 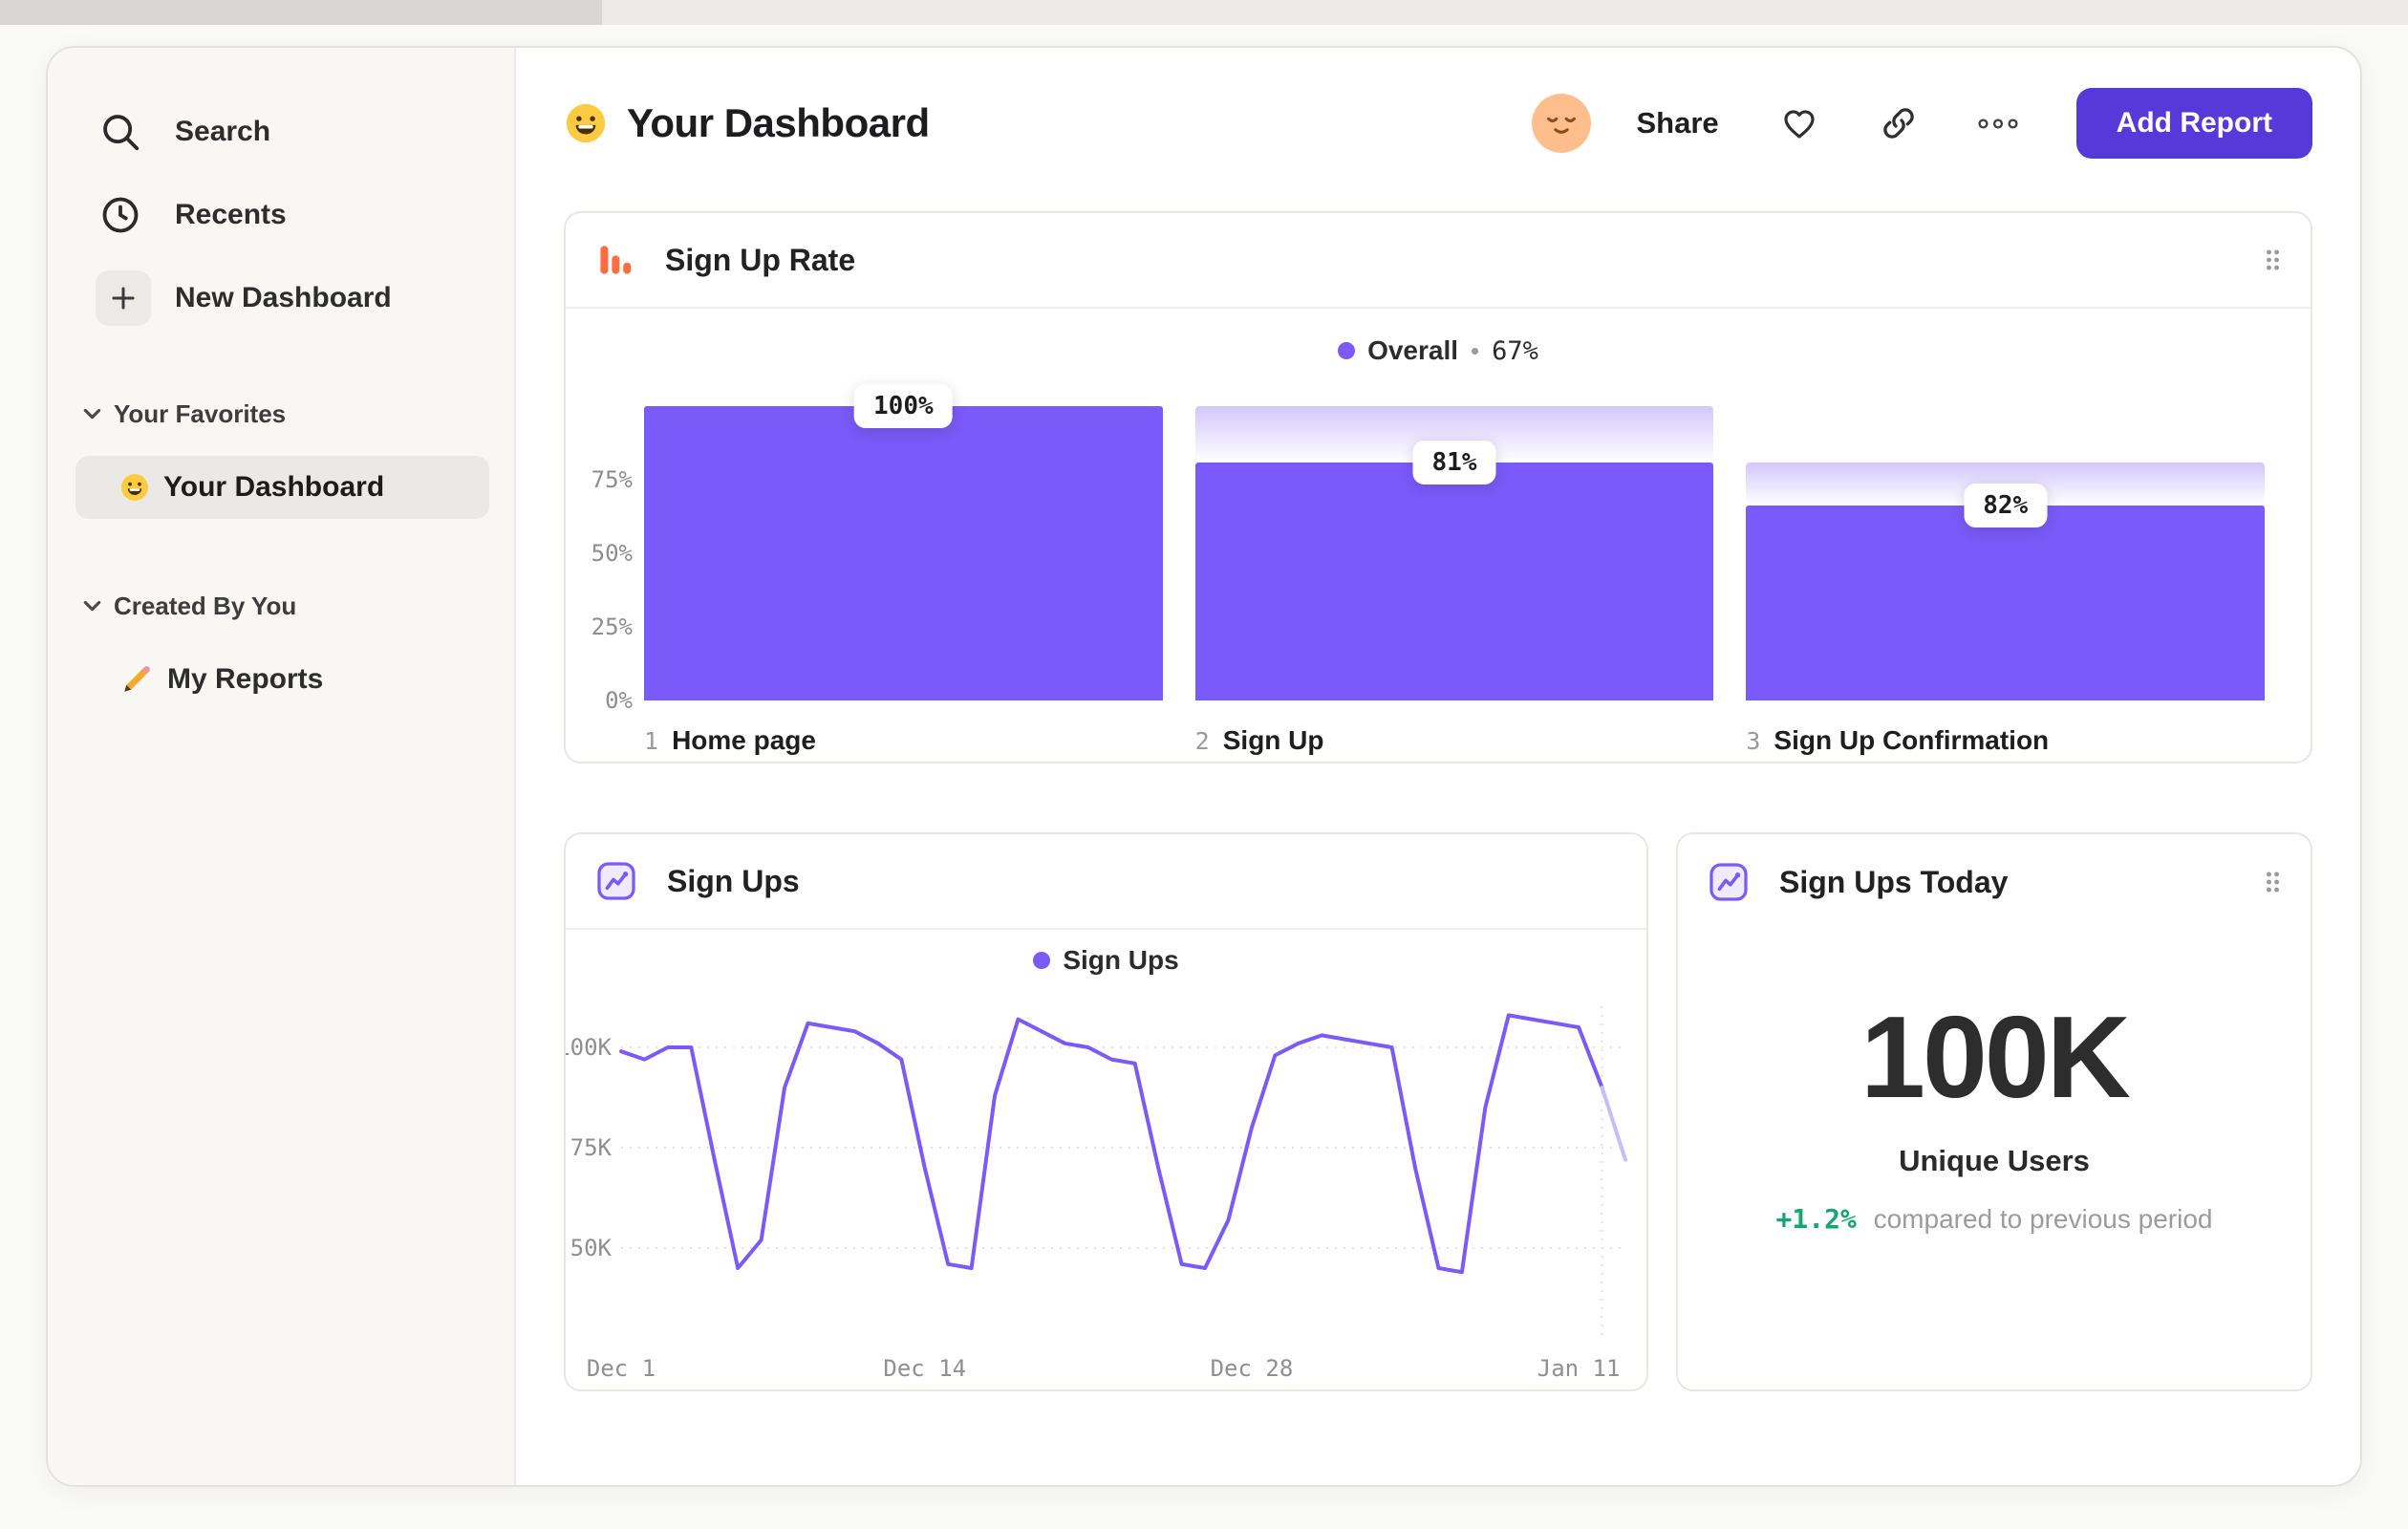 What do you see at coordinates (1561, 123) in the screenshot?
I see `avatar` at bounding box center [1561, 123].